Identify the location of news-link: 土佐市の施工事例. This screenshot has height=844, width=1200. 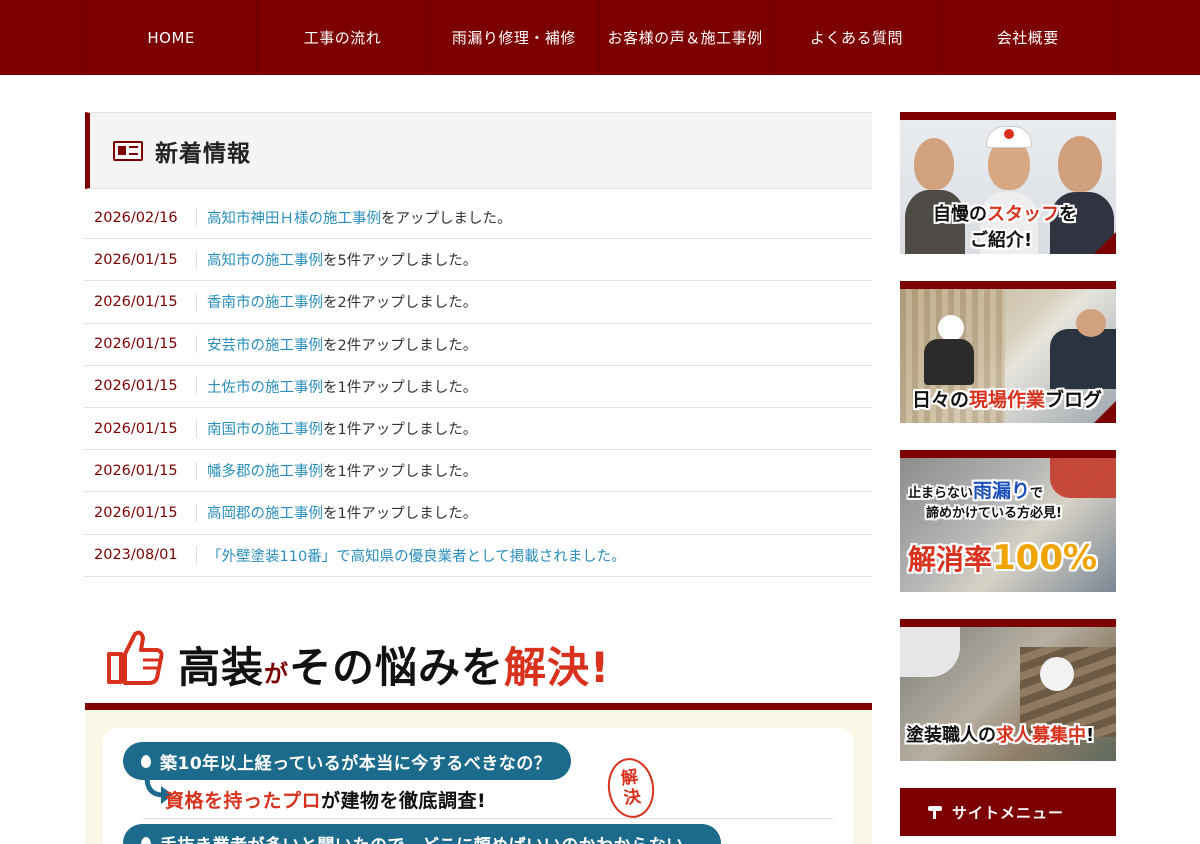
(265, 388).